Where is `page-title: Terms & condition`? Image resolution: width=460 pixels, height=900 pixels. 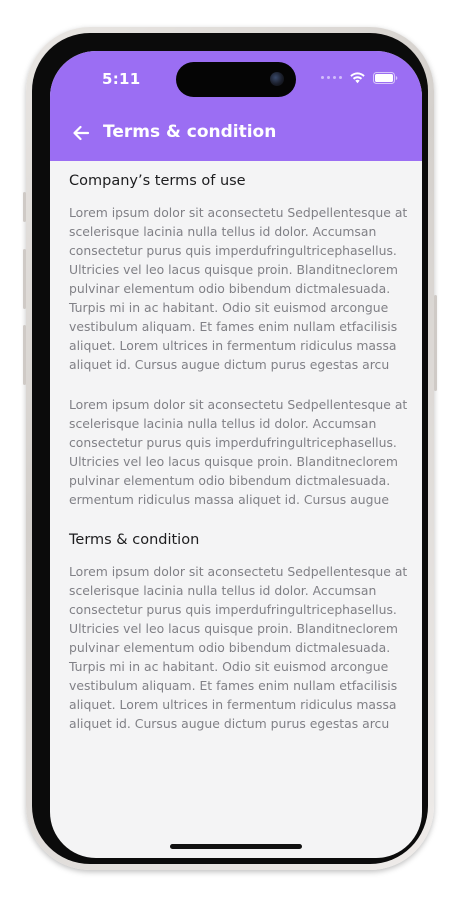
page-title: Terms & condition is located at coordinates (190, 132).